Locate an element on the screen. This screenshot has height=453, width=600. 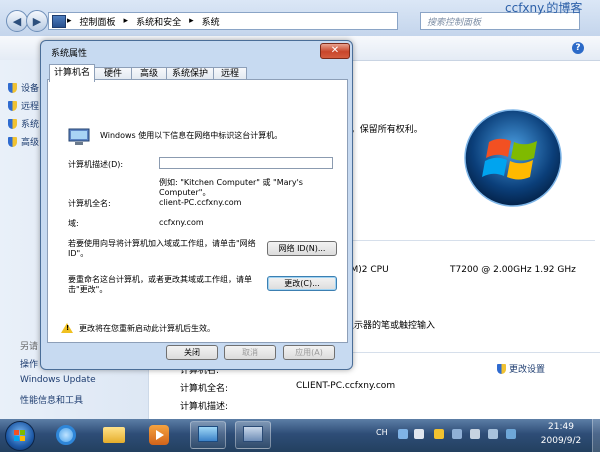
breadcrumb-security: 系统和安全 is located at coordinates (158, 21).